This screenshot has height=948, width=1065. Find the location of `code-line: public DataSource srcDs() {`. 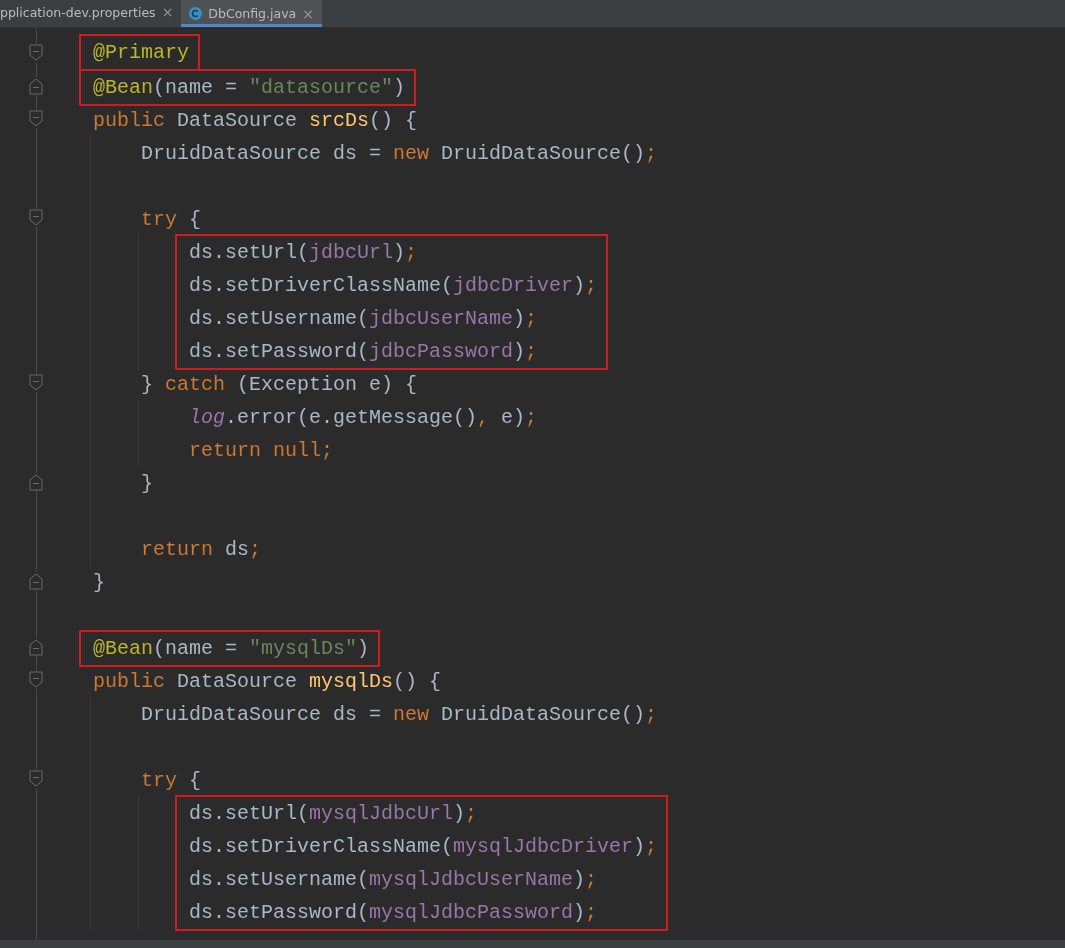

code-line: public DataSource srcDs() { is located at coordinates (256, 121).